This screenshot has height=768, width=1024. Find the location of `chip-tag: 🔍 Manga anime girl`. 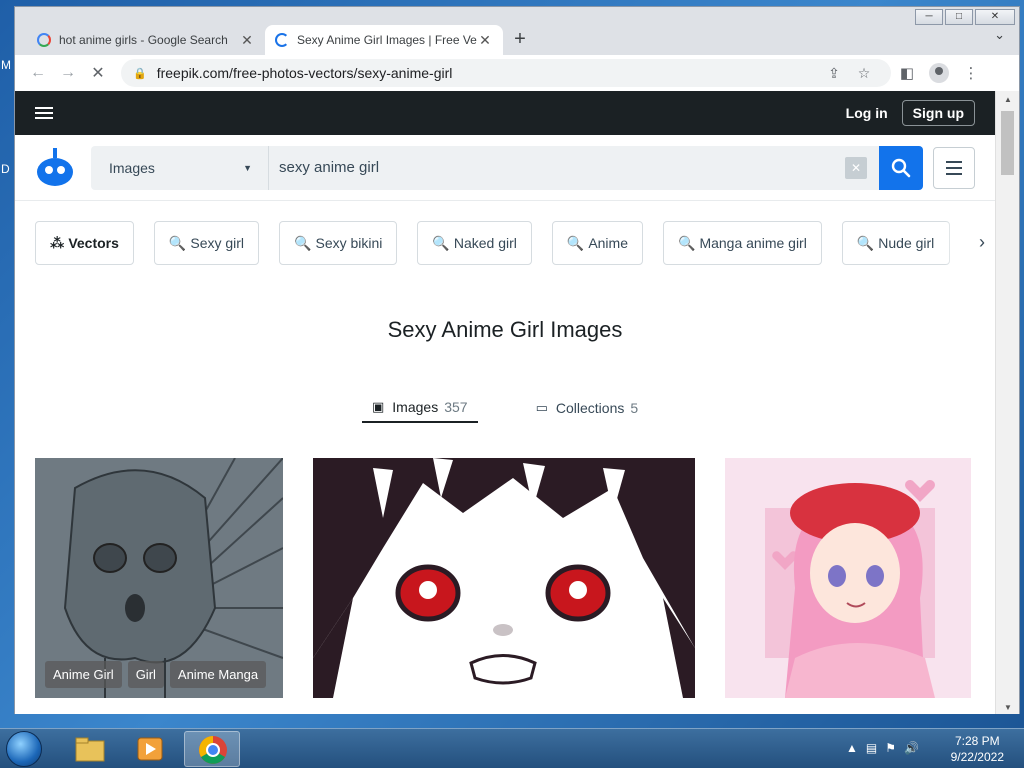

chip-tag: 🔍 Manga anime girl is located at coordinates (742, 243).